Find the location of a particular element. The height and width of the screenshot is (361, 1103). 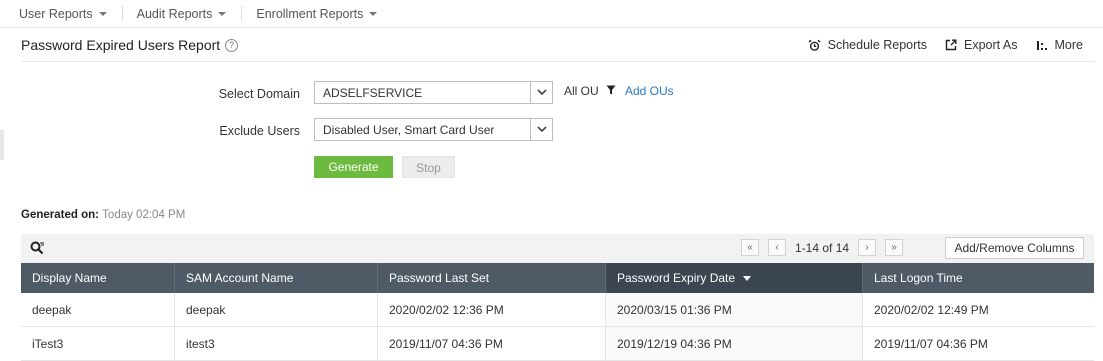

nav-user-reports: User Reports is located at coordinates (63, 14).